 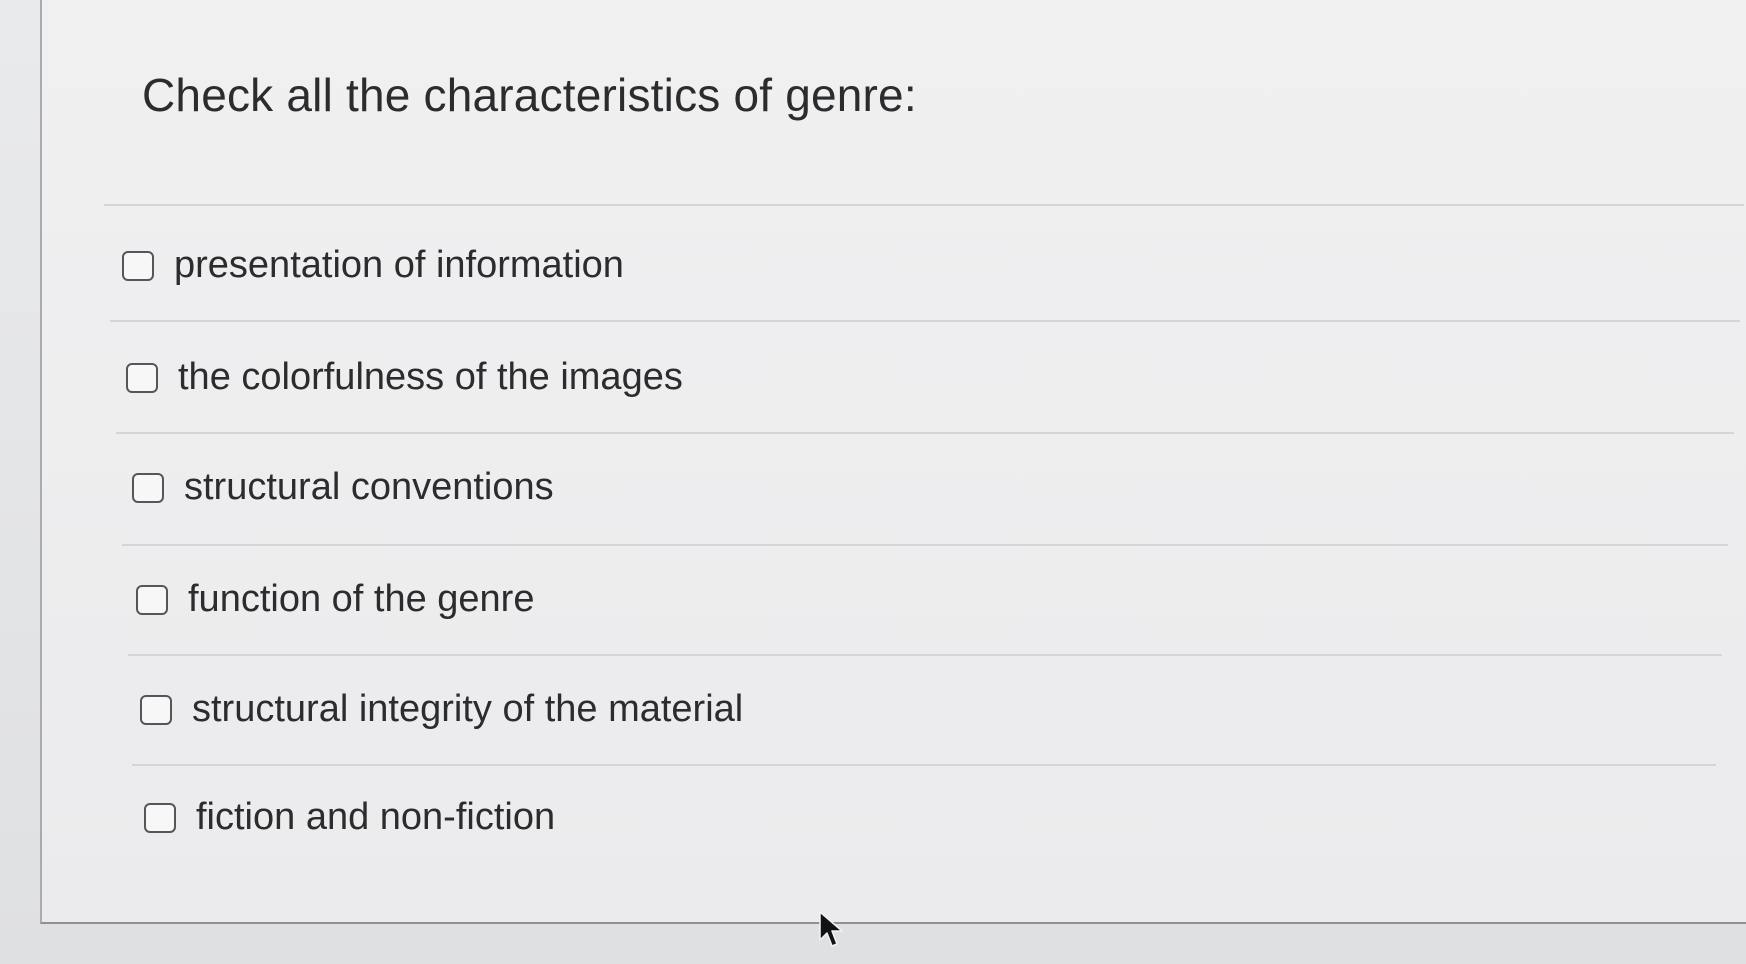 What do you see at coordinates (924, 205) in the screenshot?
I see `divider-top` at bounding box center [924, 205].